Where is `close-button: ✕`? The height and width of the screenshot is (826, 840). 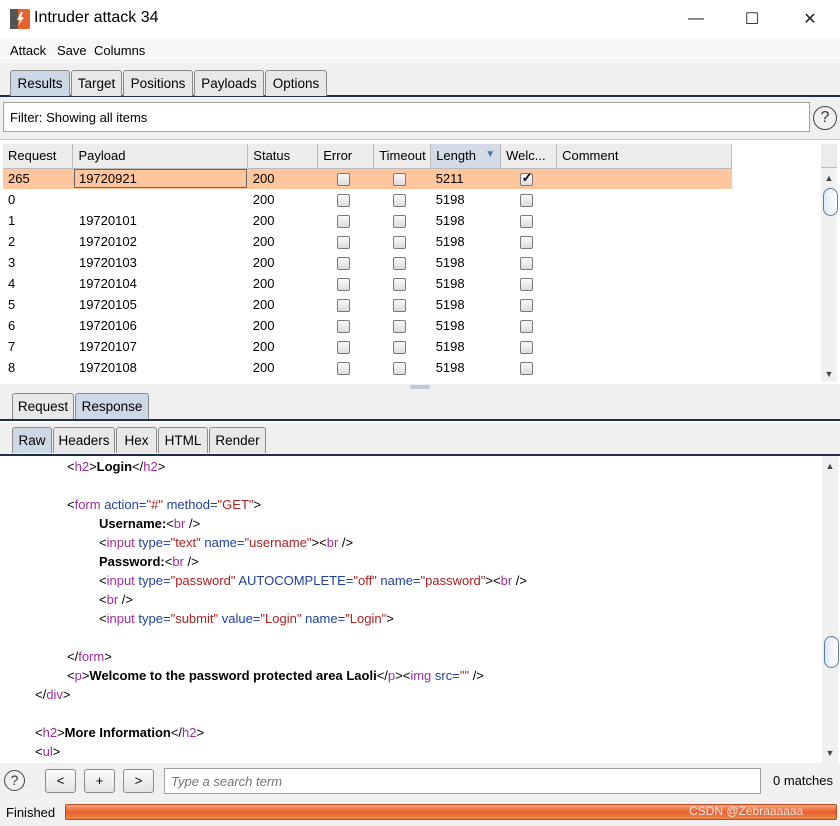 close-button: ✕ is located at coordinates (810, 19).